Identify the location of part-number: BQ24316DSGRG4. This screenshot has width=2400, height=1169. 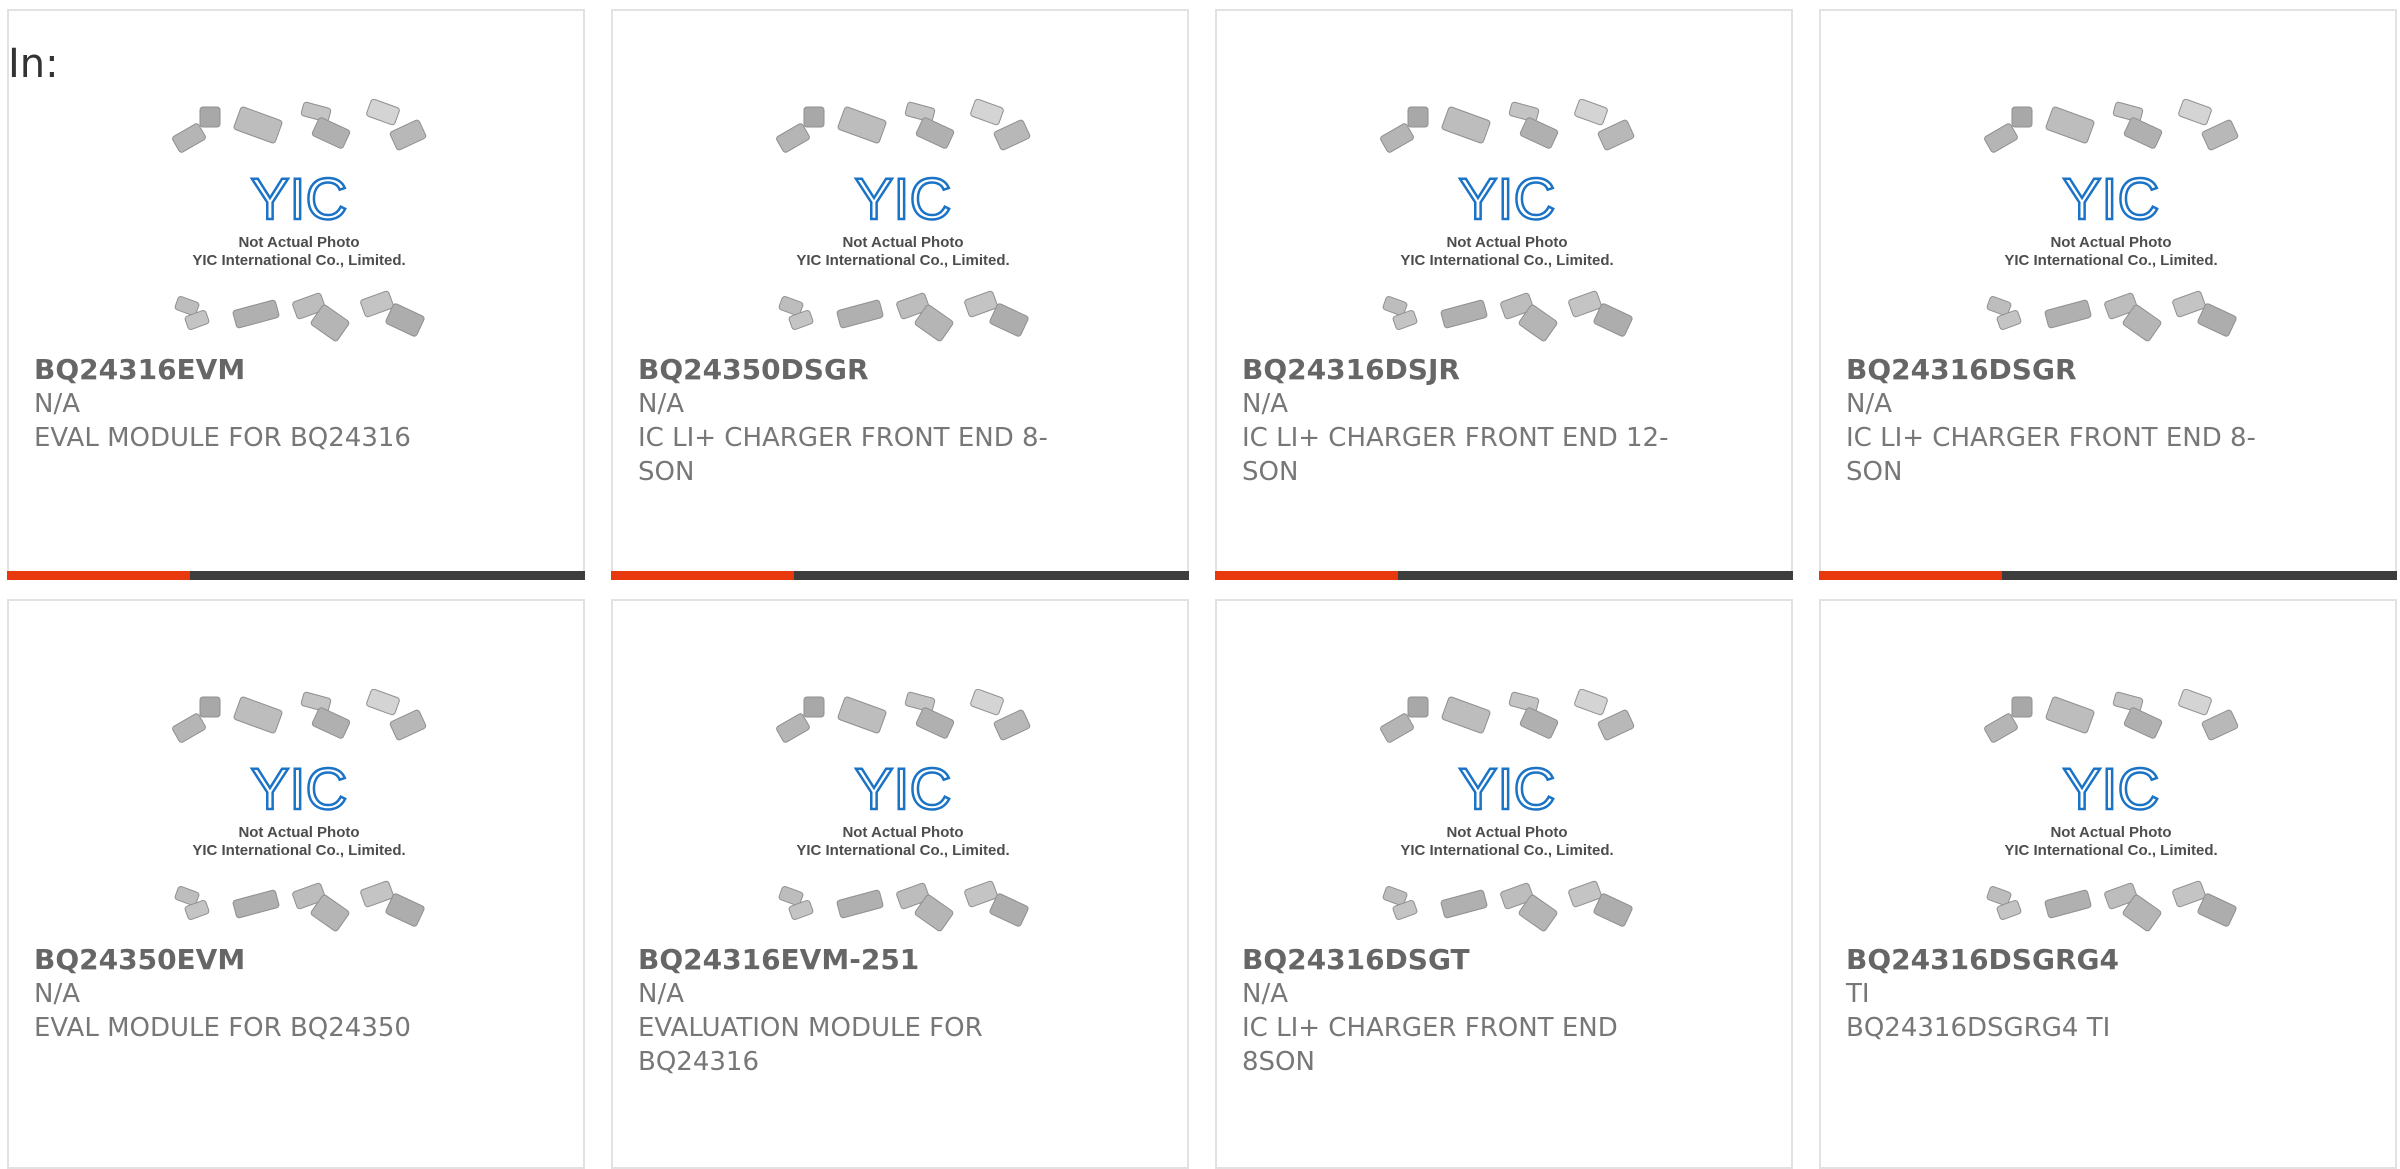
(1982, 960).